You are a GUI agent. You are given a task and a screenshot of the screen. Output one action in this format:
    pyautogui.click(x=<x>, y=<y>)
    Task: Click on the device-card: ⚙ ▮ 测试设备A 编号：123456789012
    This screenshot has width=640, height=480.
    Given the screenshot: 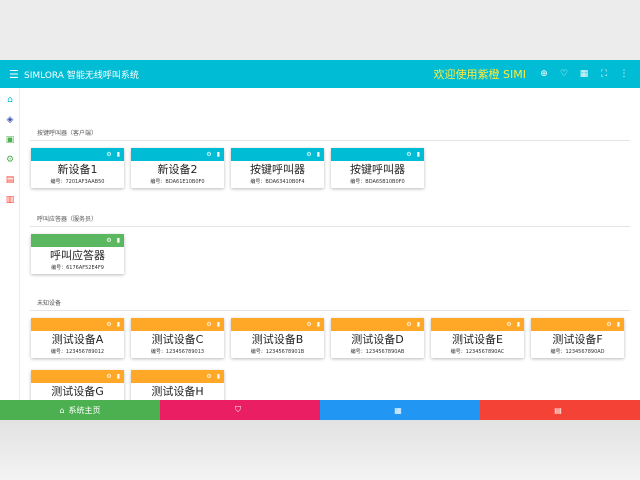 What is the action you would take?
    pyautogui.click(x=77, y=338)
    